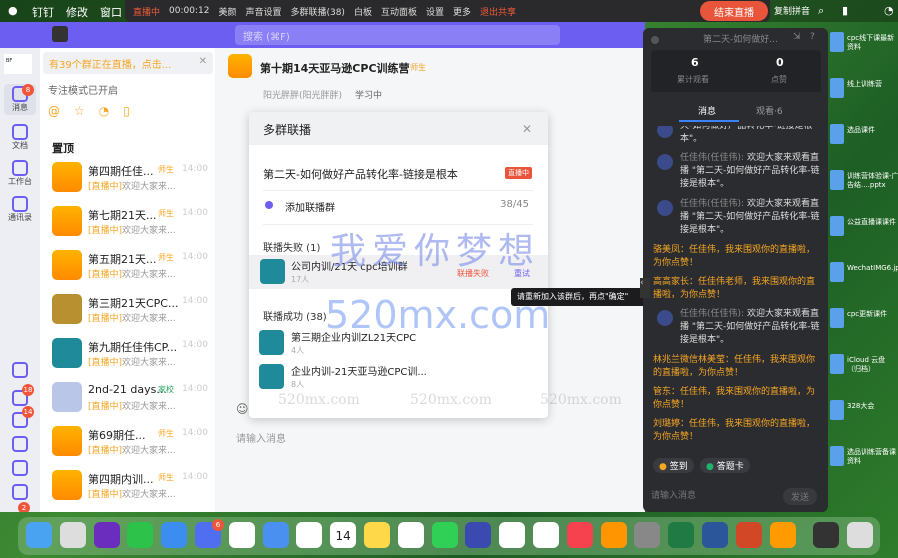  What do you see at coordinates (872, 365) in the screenshot?
I see `desktop-item: iCloud 云盘（归档）` at bounding box center [872, 365].